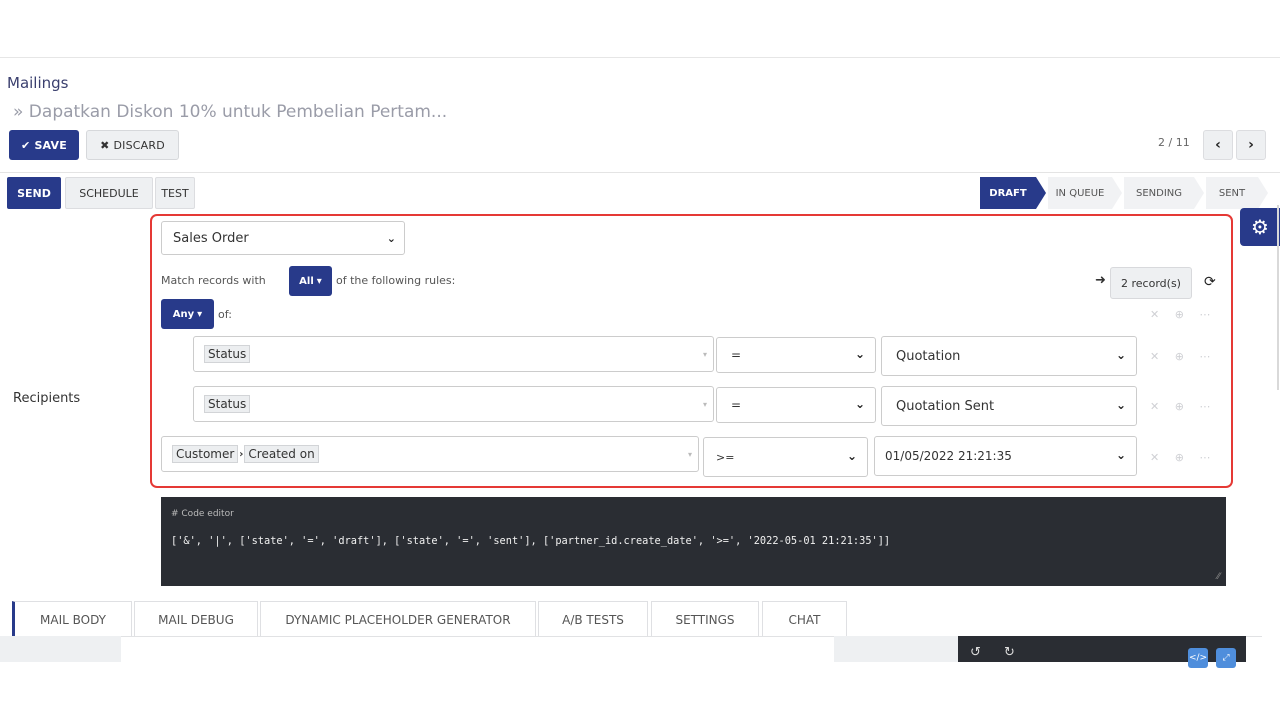  What do you see at coordinates (50, 145) in the screenshot?
I see `save-label: SAVE` at bounding box center [50, 145].